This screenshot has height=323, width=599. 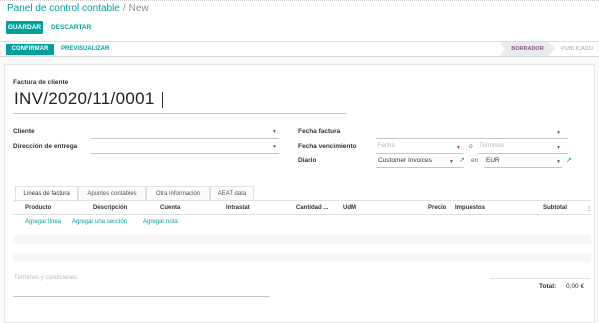 What do you see at coordinates (178, 193) in the screenshot?
I see `tab-other-info: Otra información` at bounding box center [178, 193].